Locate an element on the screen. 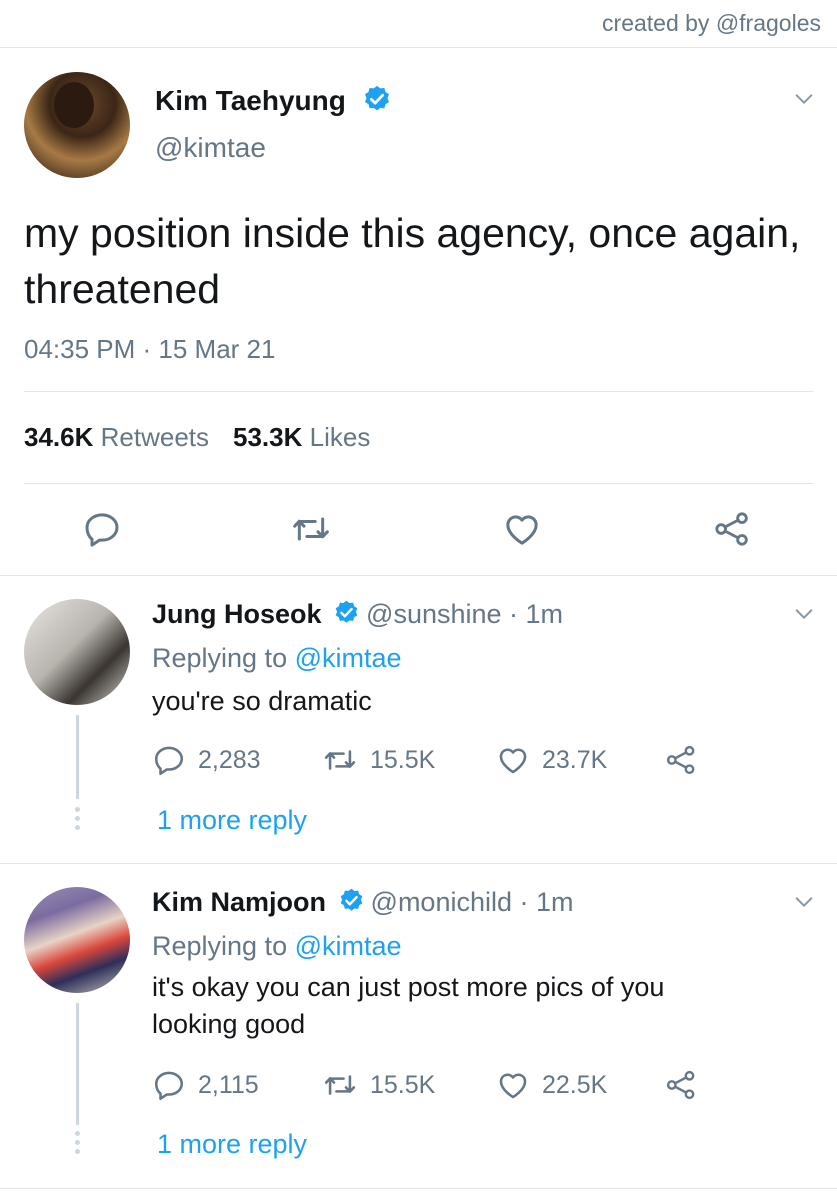 The height and width of the screenshot is (1200, 837). reply-action-bar: 2,115 15.5K 22.5K is located at coordinates (432, 1086).